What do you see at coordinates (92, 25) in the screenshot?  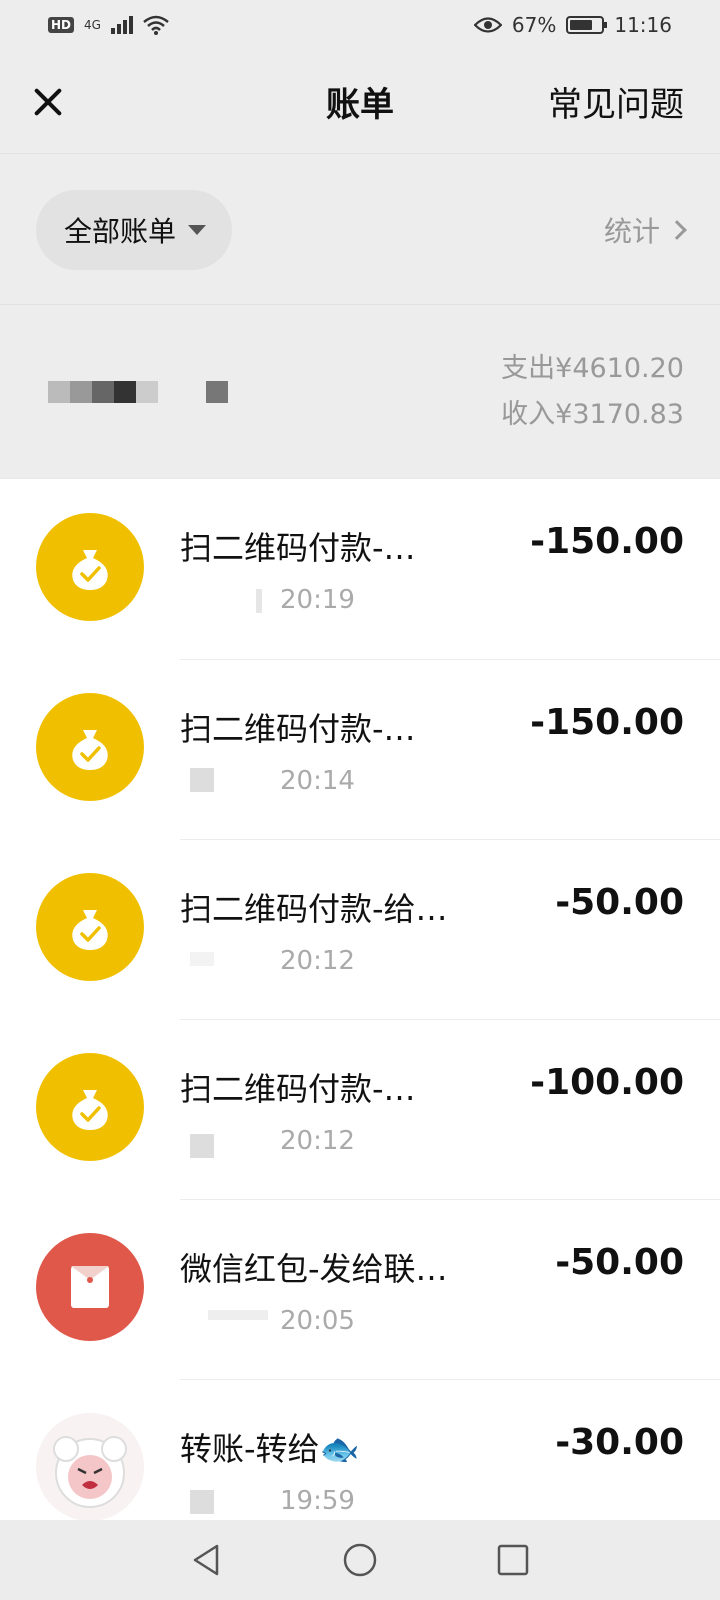 I see `network-label: 4G` at bounding box center [92, 25].